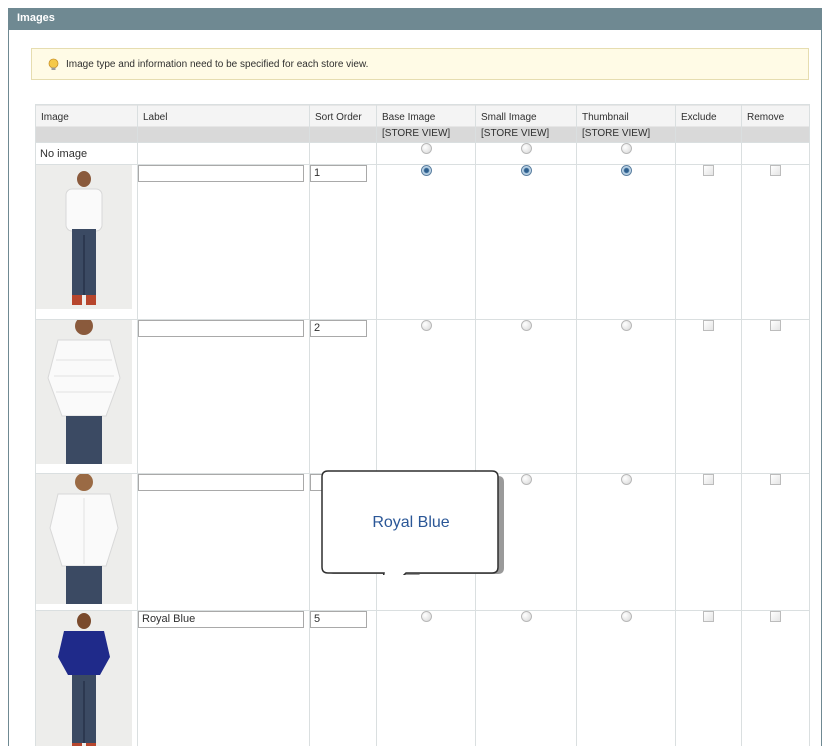 The height and width of the screenshot is (746, 822). What do you see at coordinates (343, 123) in the screenshot?
I see `col-sort-order: Sort Order` at bounding box center [343, 123].